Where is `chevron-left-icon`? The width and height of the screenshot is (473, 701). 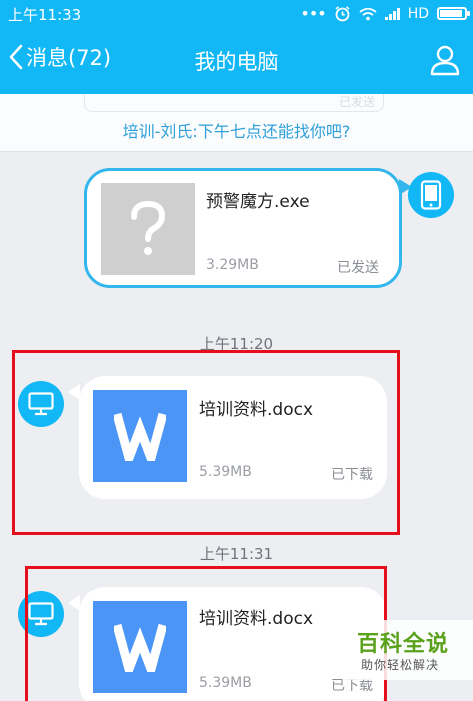
chevron-left-icon is located at coordinates (16, 57).